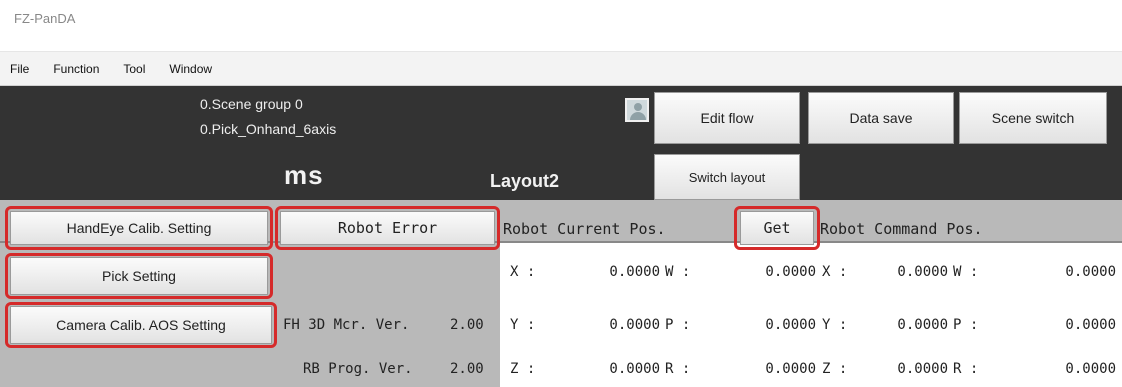 The height and width of the screenshot is (387, 1122). Describe the element at coordinates (251, 104) in the screenshot. I see `scene-group-label: 0.Scene group 0` at that location.